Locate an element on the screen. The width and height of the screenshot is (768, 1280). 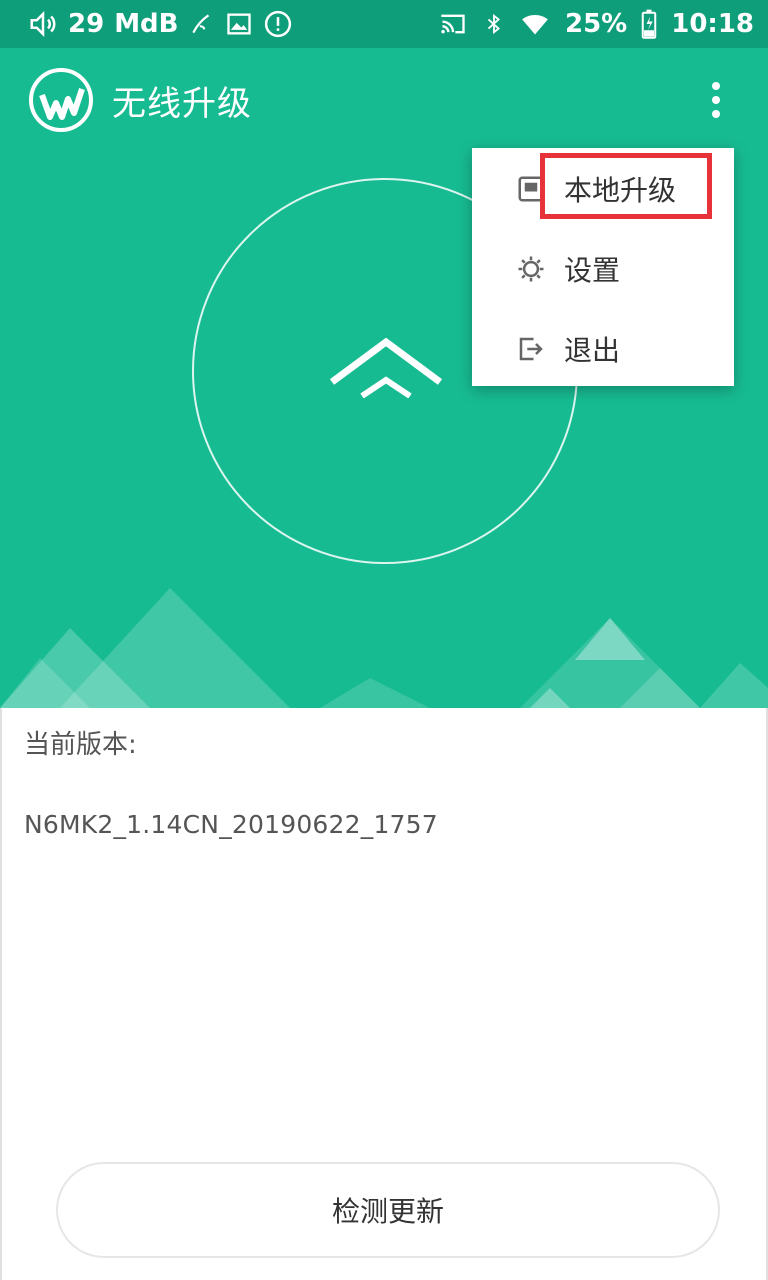
app-logo-icon is located at coordinates (61, 100).